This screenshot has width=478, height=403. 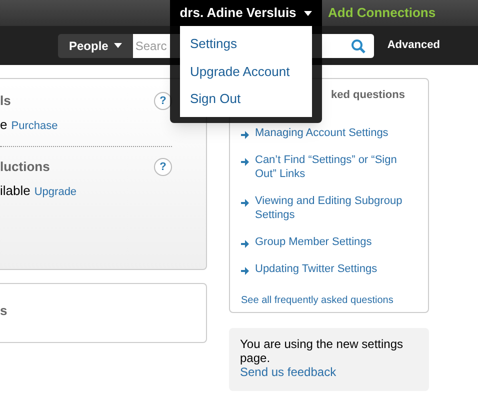 What do you see at coordinates (322, 351) in the screenshot?
I see `feedback-text: You are using the new settings page.` at bounding box center [322, 351].